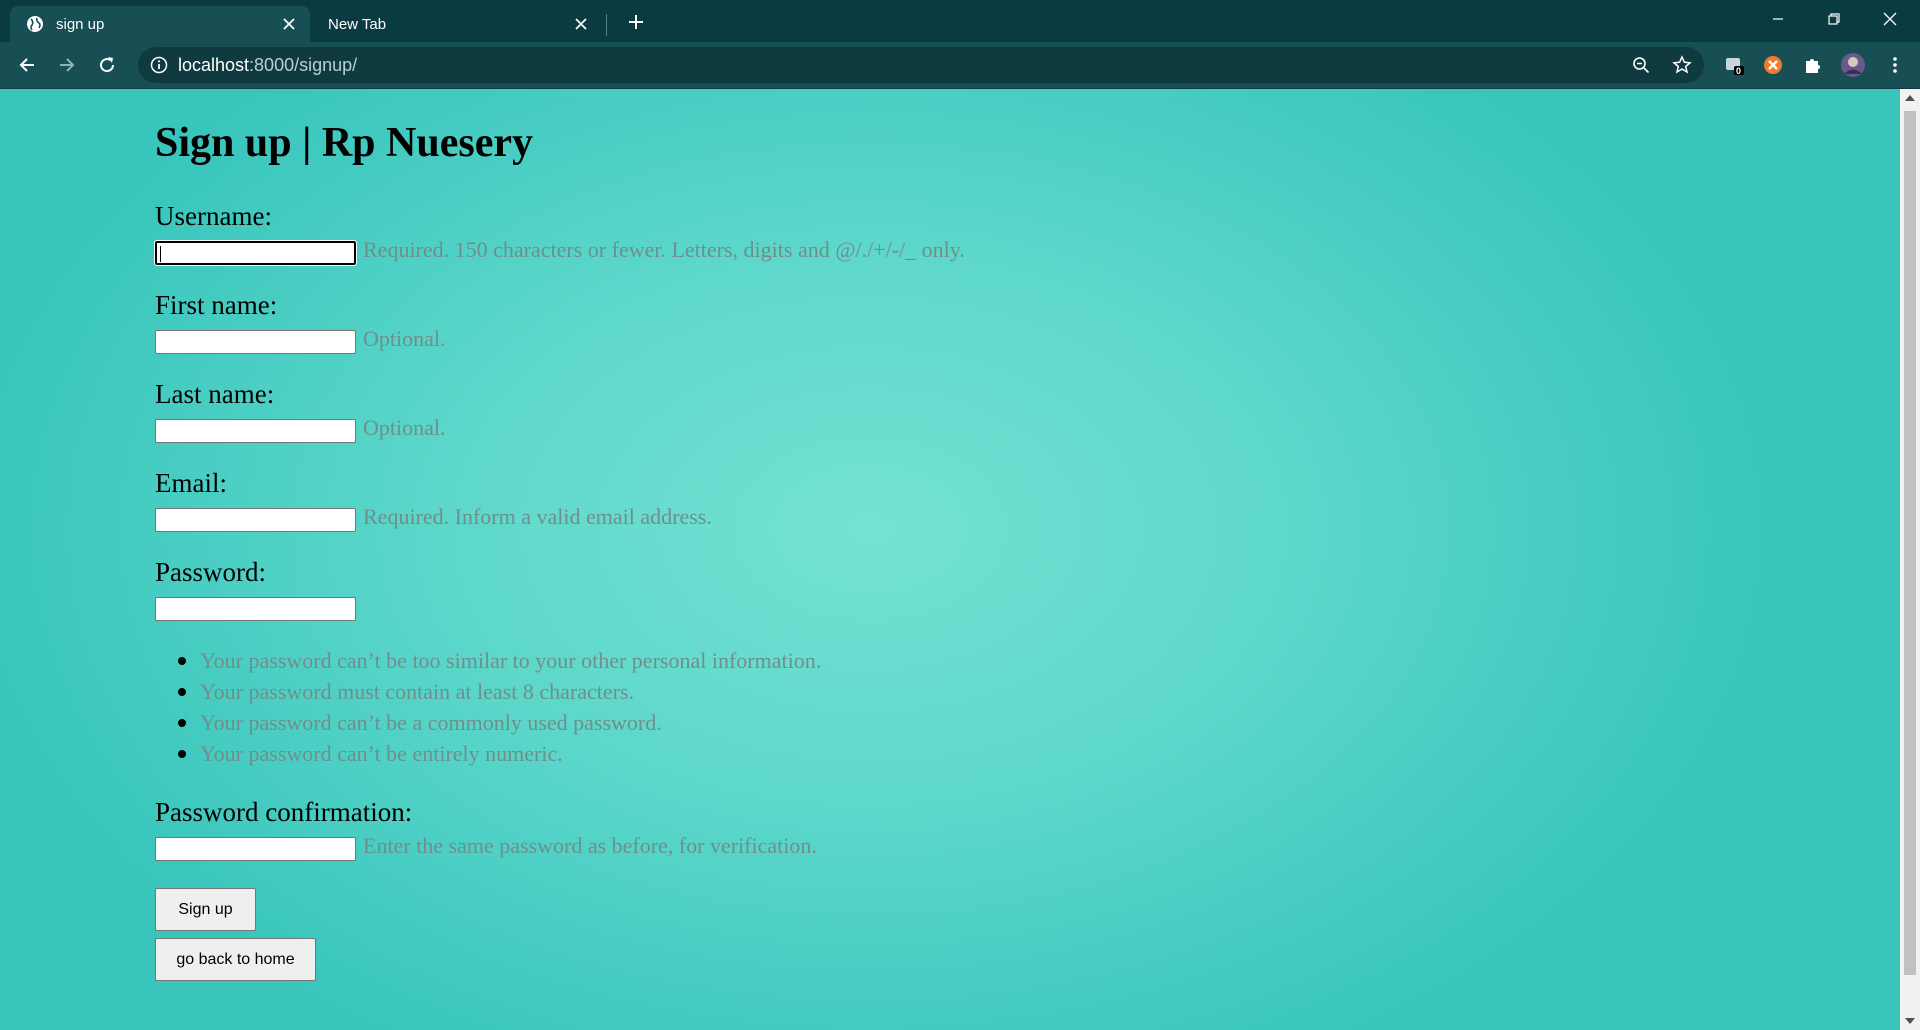 Image resolution: width=1920 pixels, height=1030 pixels. What do you see at coordinates (357, 24) in the screenshot?
I see `tab-title: New Tab` at bounding box center [357, 24].